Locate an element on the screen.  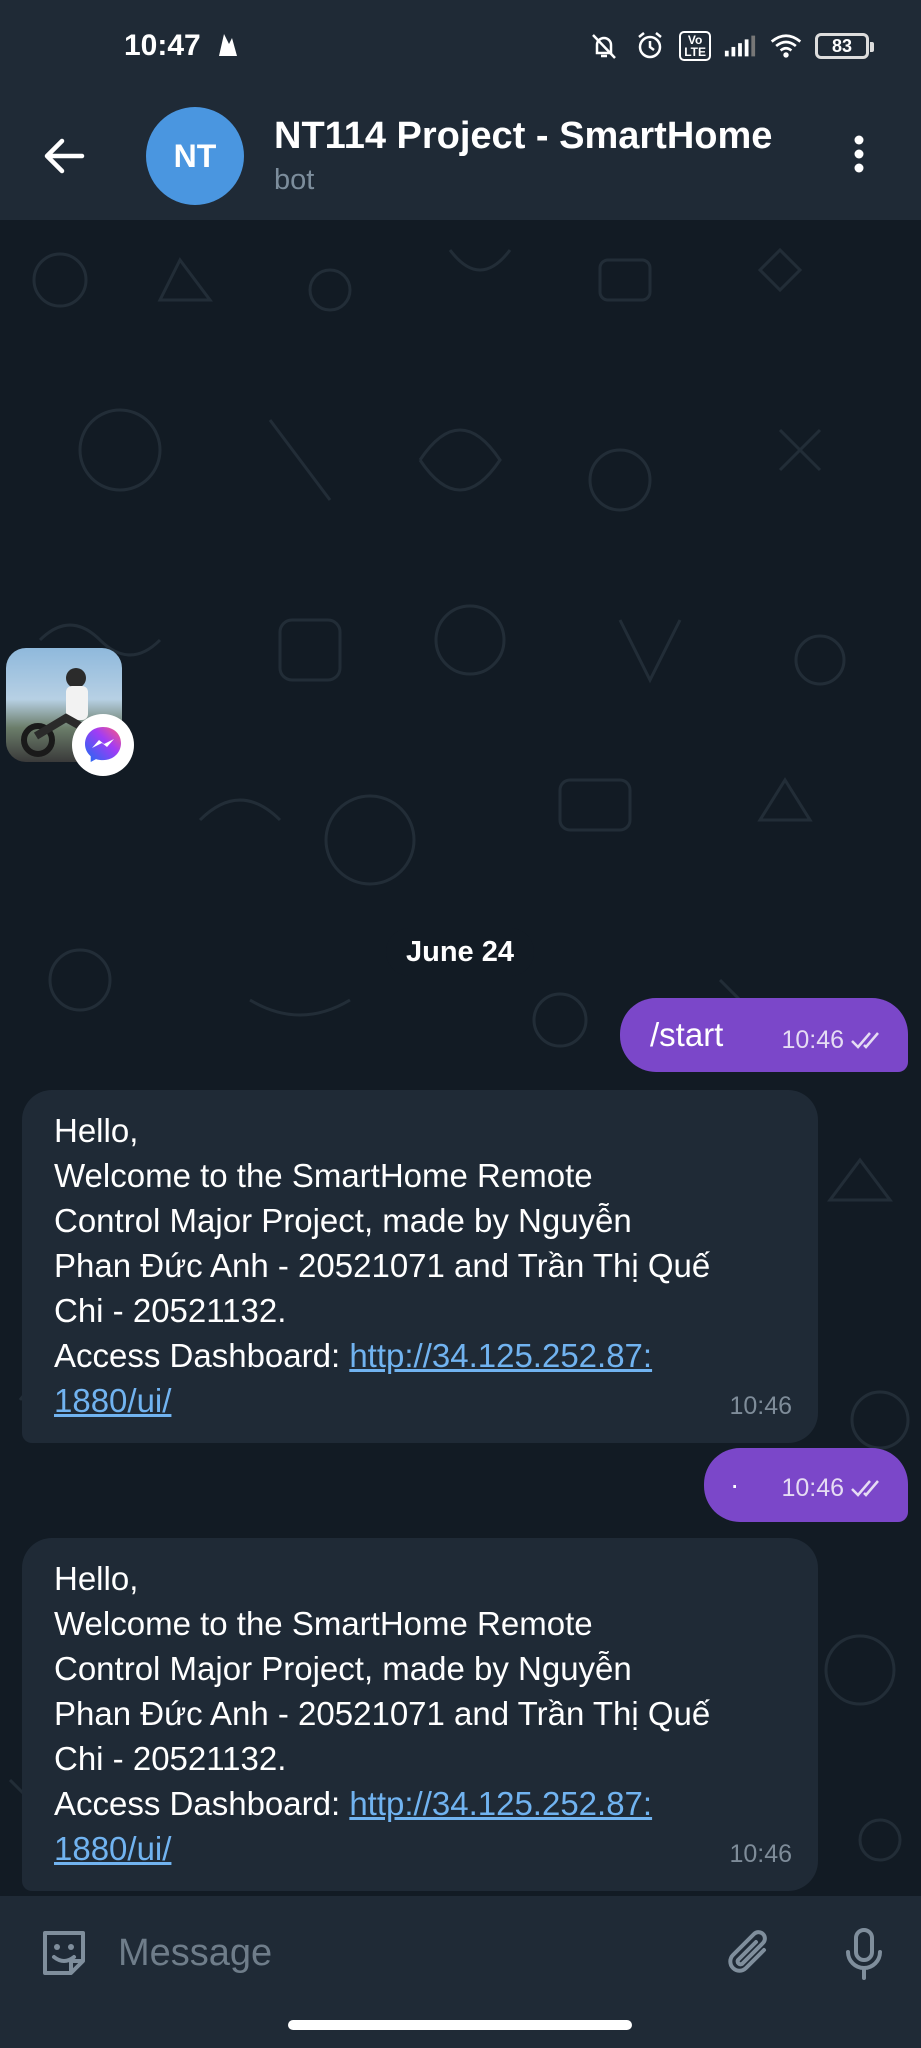
microphone-button is located at coordinates (864, 1954).